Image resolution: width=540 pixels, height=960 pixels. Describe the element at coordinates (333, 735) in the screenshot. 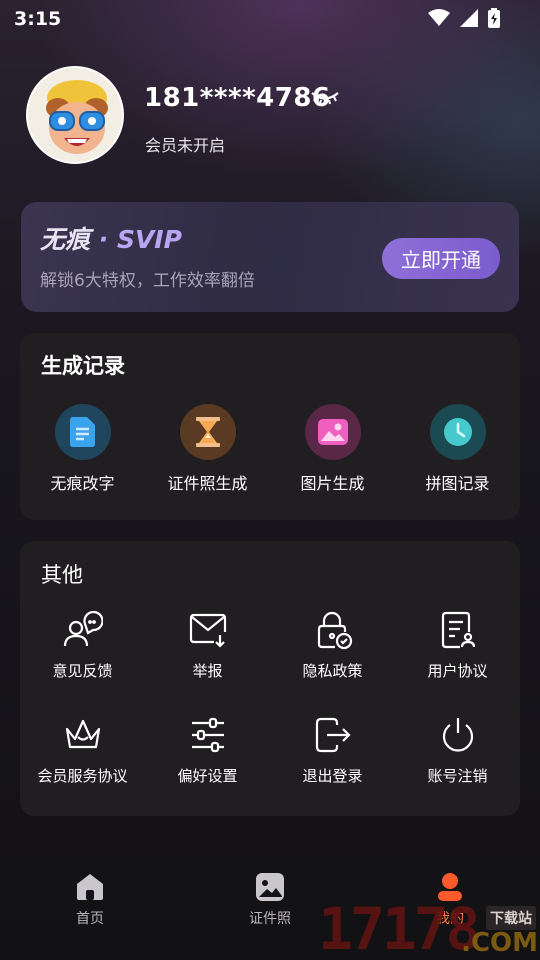

I see `logout-icon` at that location.